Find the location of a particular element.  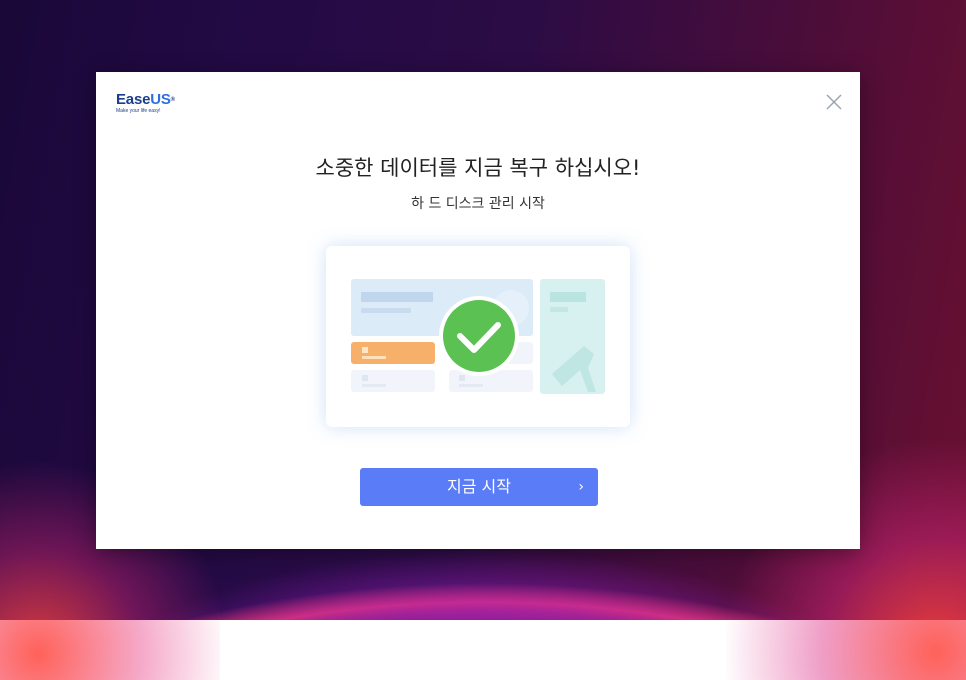

dialog-subtitle: 하 드 디스크 관리 시작 is located at coordinates (478, 204).